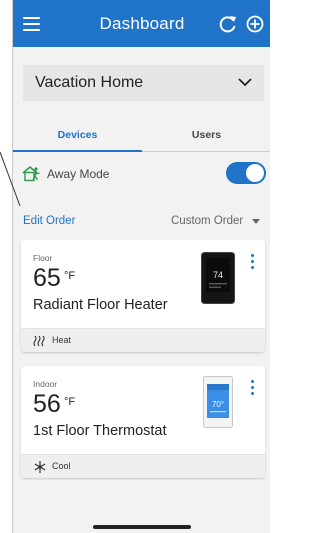 This screenshot has width=320, height=533. Describe the element at coordinates (47, 404) in the screenshot. I see `device-temperature: 56` at that location.